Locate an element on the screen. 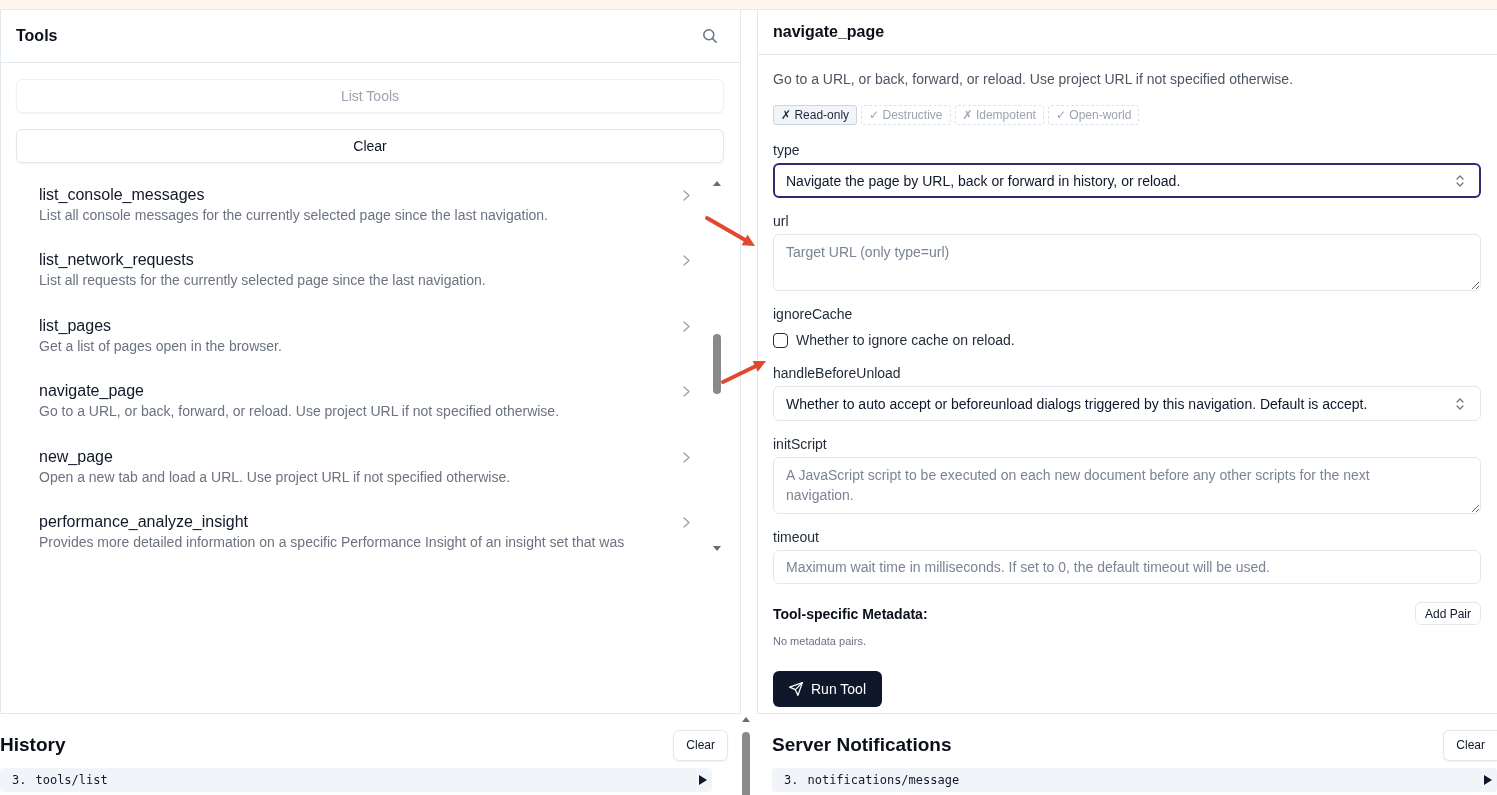 This screenshot has width=1497, height=795. annotation-tag: ✗ Idempotent is located at coordinates (999, 115).